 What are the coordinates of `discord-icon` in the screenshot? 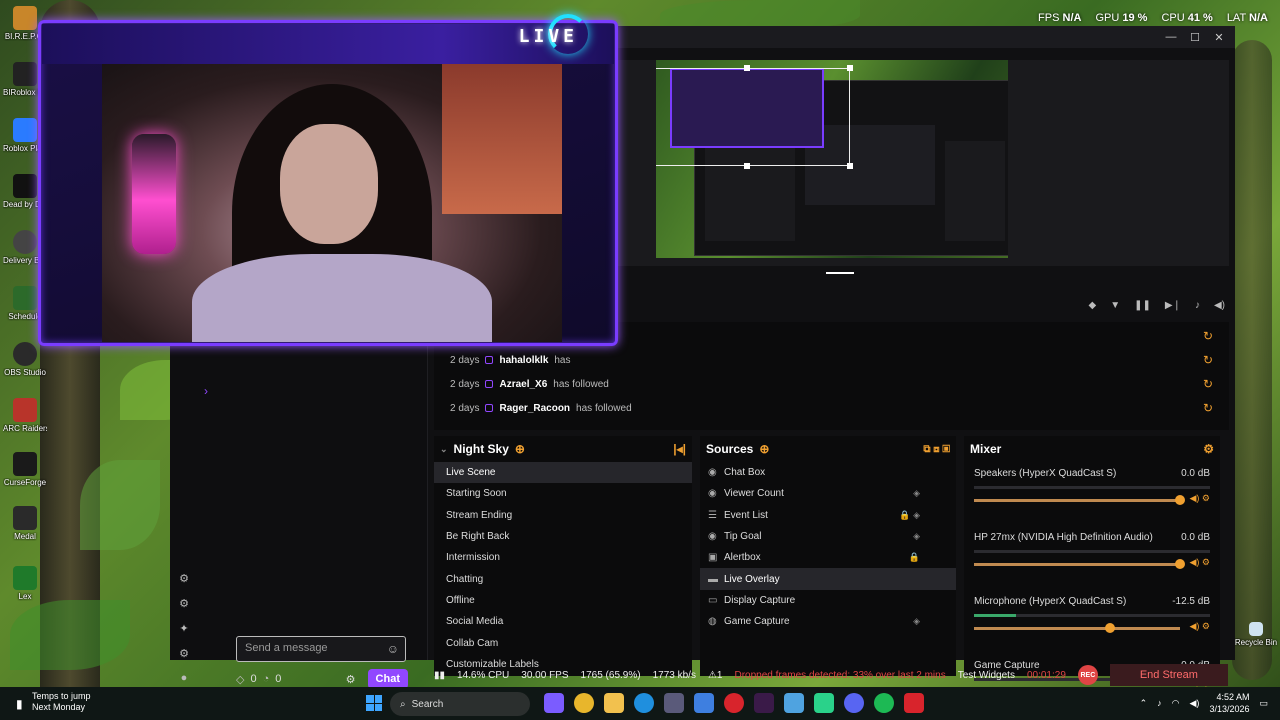 It's located at (854, 703).